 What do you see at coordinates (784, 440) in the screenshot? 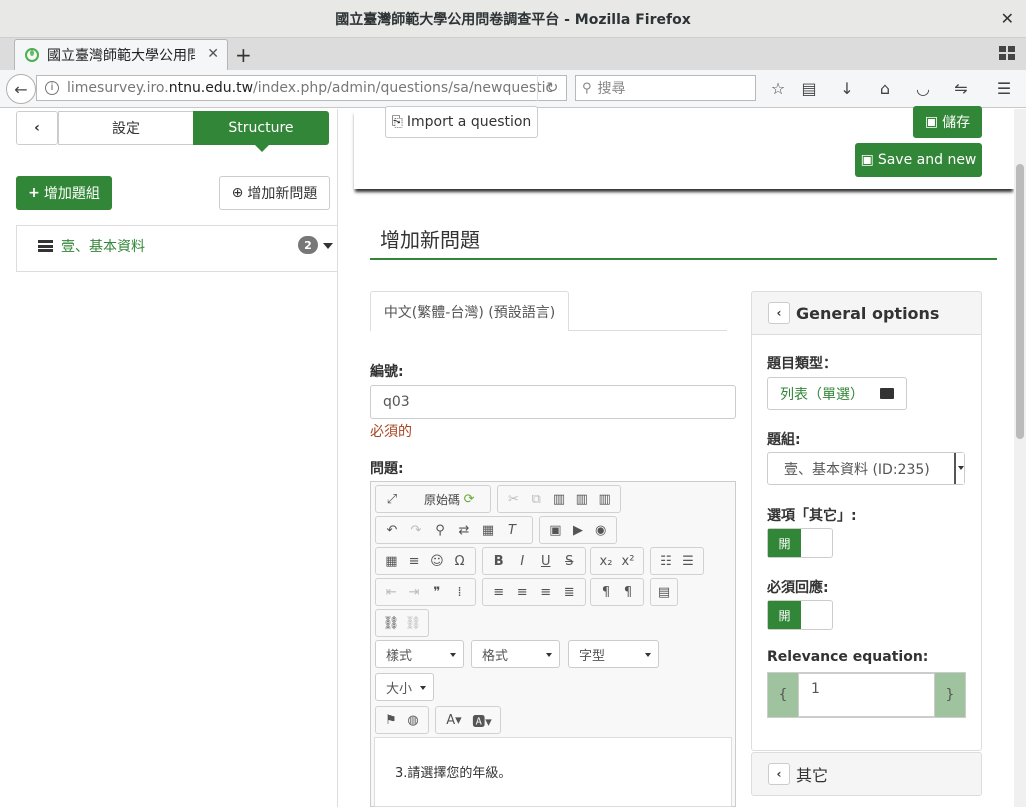
I see `group-label: 題組:` at bounding box center [784, 440].